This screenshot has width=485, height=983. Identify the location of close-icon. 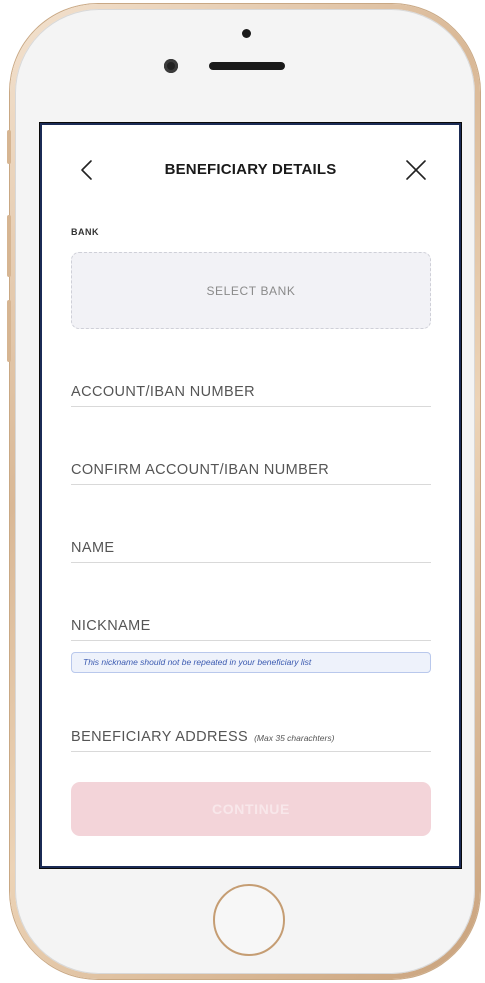
(416, 170).